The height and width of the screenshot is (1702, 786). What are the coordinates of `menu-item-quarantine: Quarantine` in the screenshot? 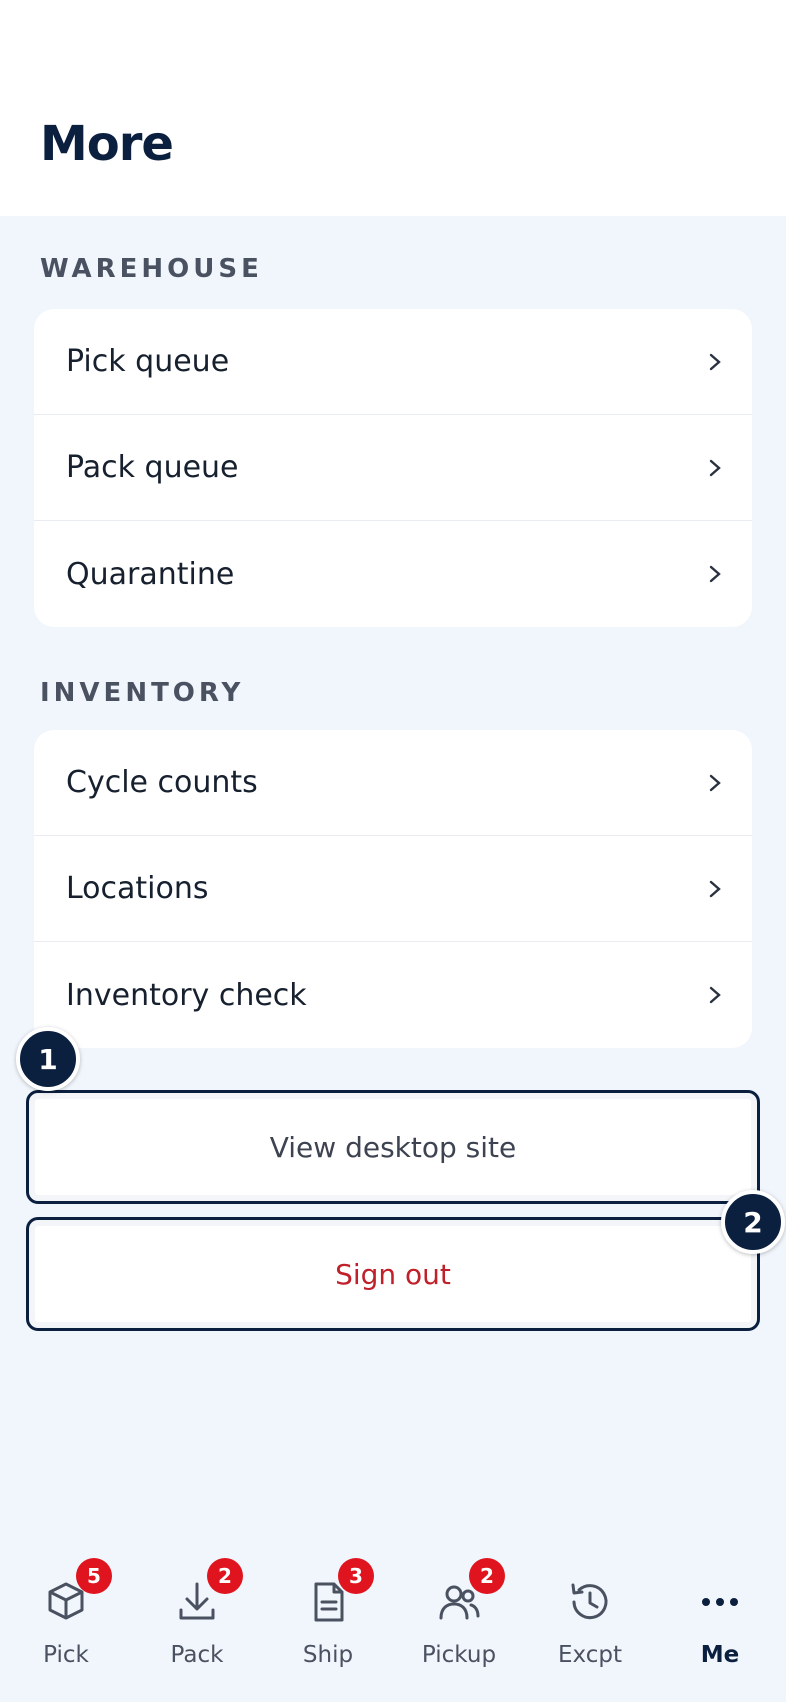 It's located at (393, 574).